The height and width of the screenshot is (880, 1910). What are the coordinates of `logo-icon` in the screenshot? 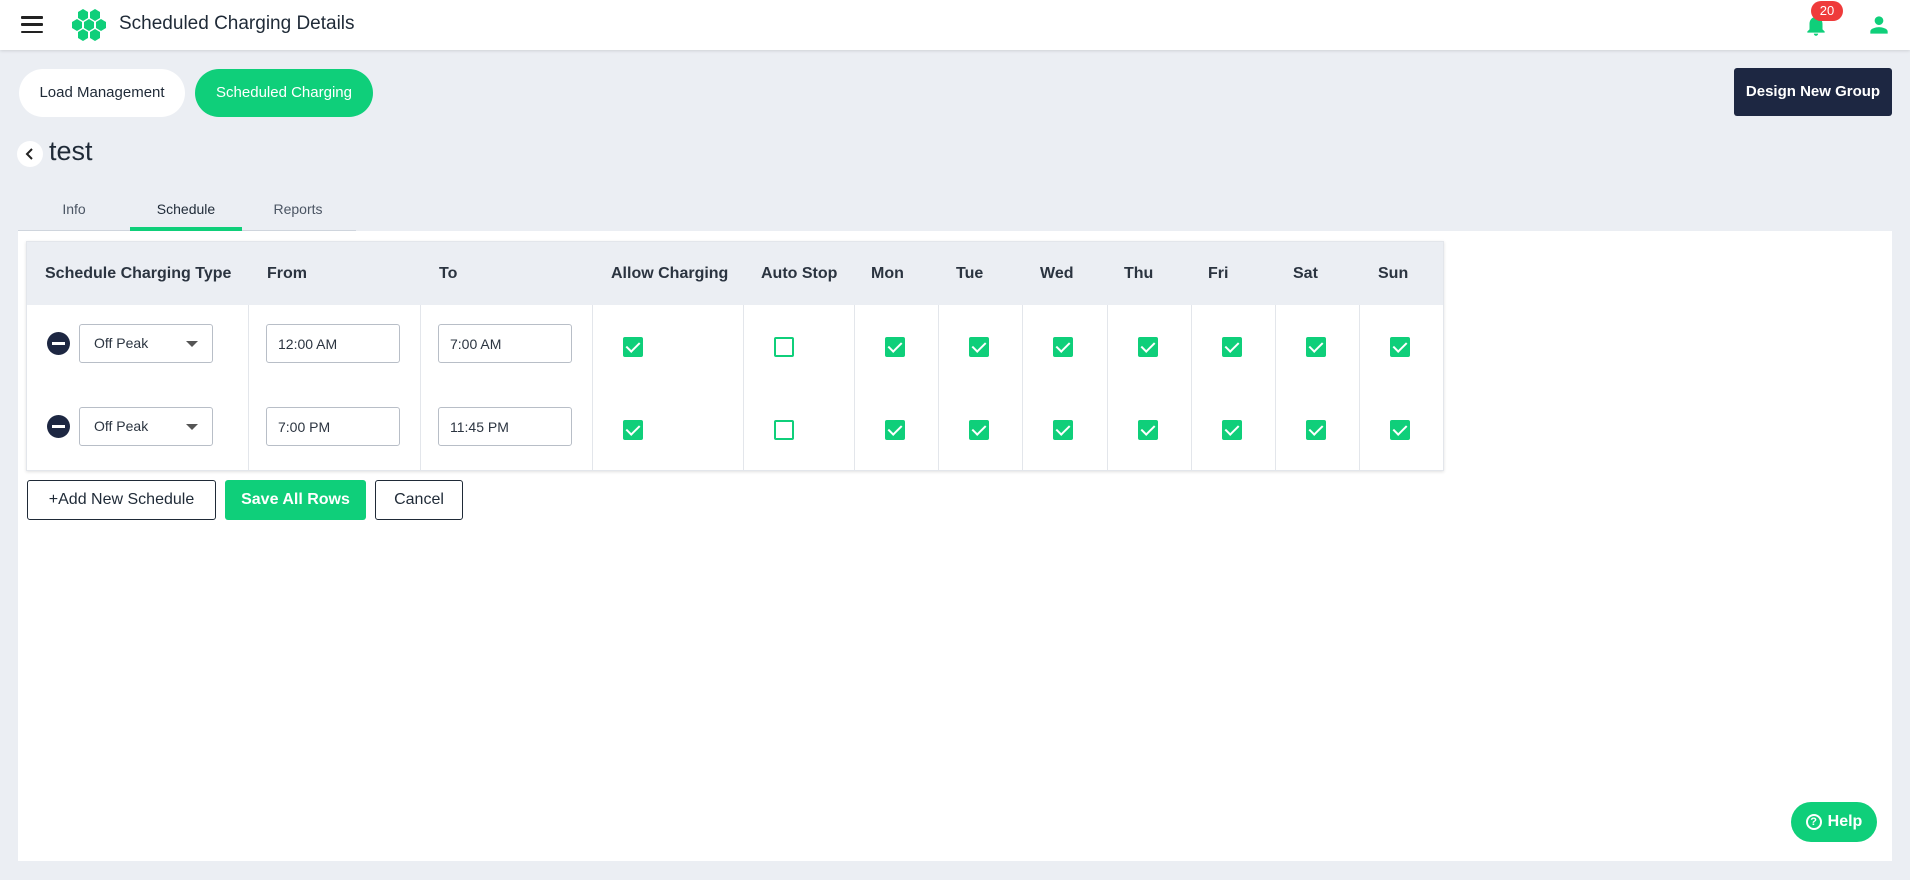 It's located at (89, 25).